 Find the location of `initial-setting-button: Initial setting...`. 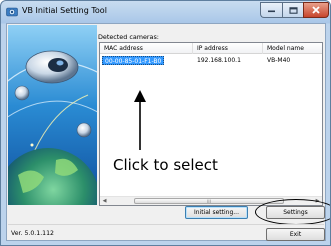

initial-setting-button: Initial setting... is located at coordinates (216, 212).